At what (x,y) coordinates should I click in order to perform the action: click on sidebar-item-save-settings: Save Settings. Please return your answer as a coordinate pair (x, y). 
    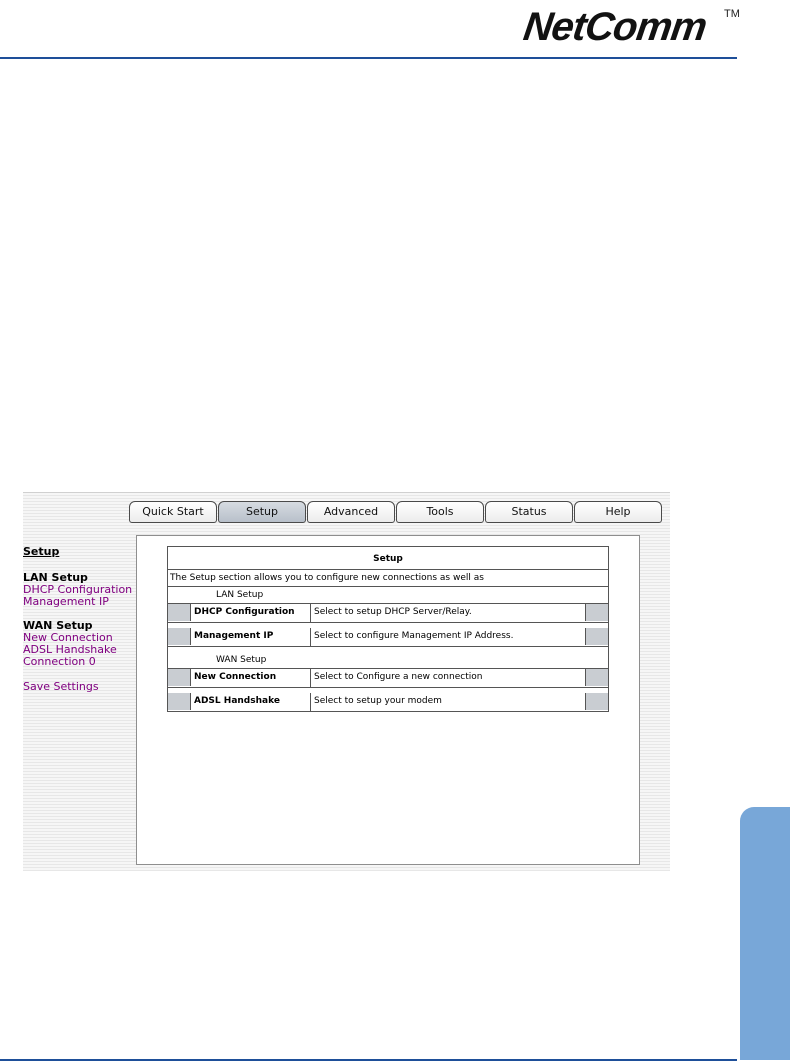
    Looking at the image, I should click on (79, 686).